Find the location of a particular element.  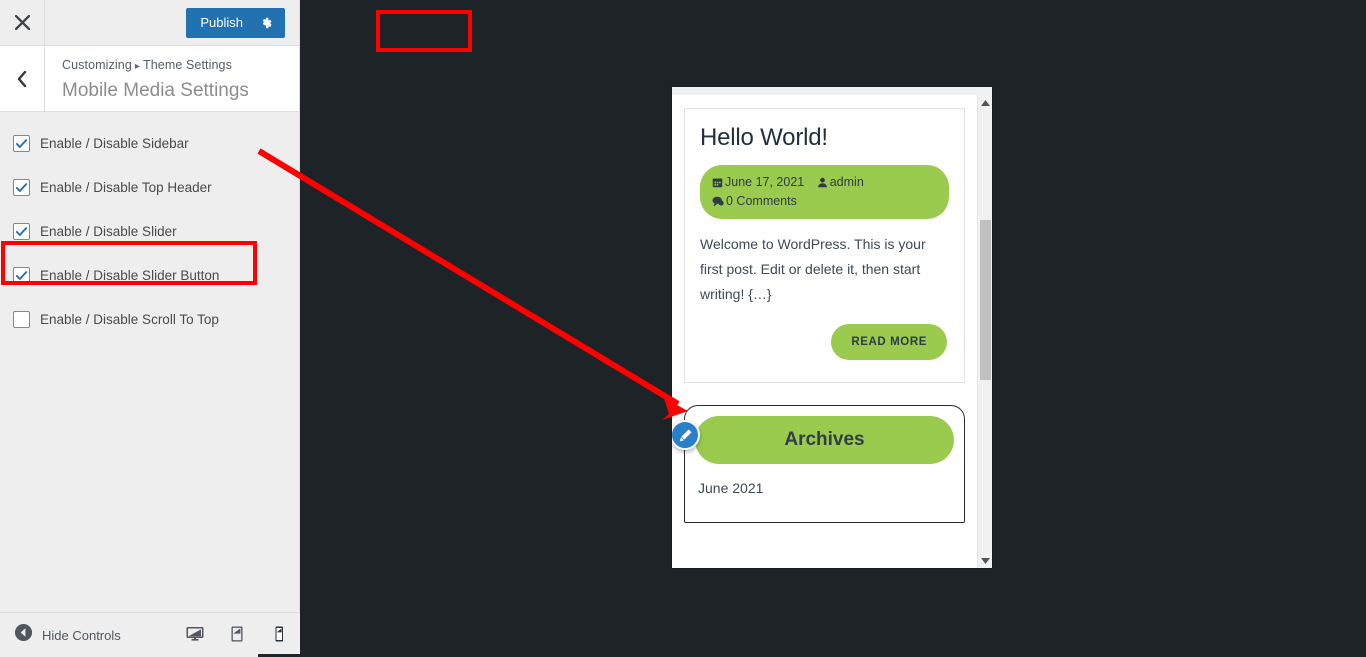

customizer-footer: Hide Controls is located at coordinates (150, 634).